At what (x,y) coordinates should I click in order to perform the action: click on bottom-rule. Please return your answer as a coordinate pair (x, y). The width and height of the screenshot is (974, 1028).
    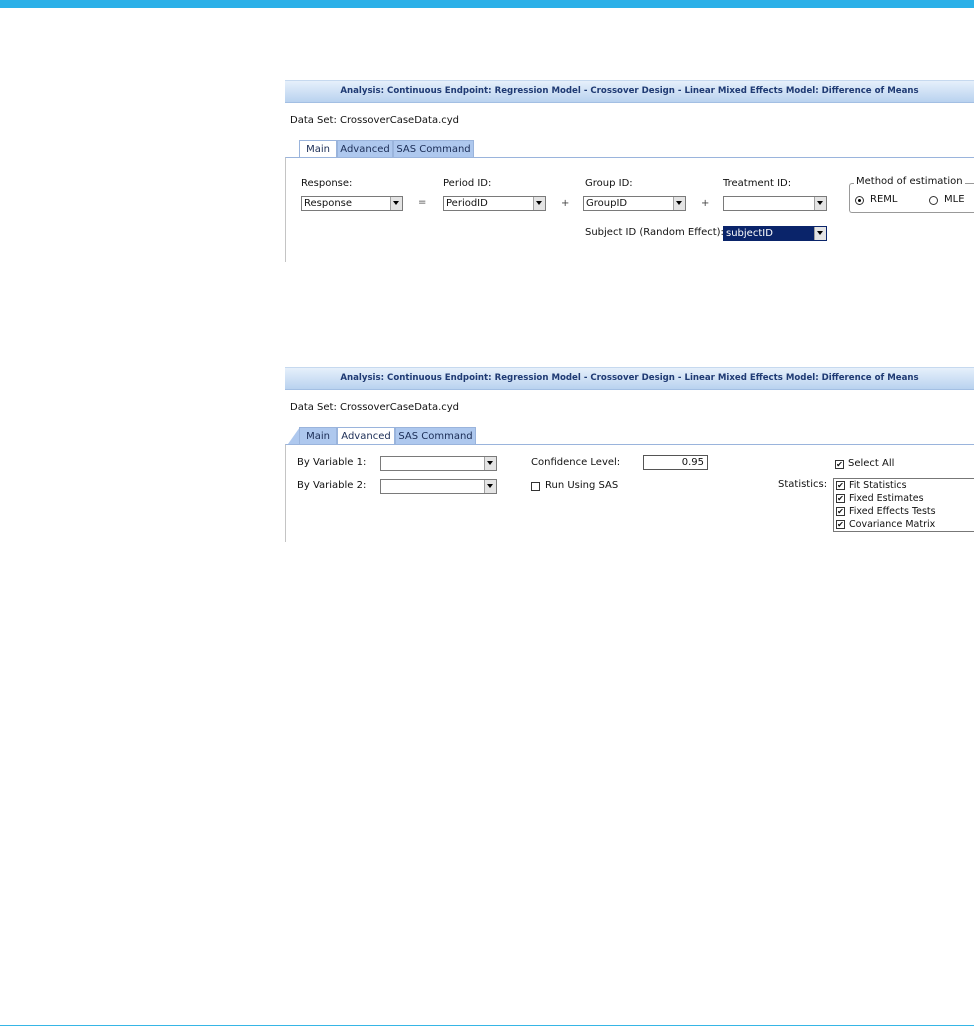
    Looking at the image, I should click on (487, 1025).